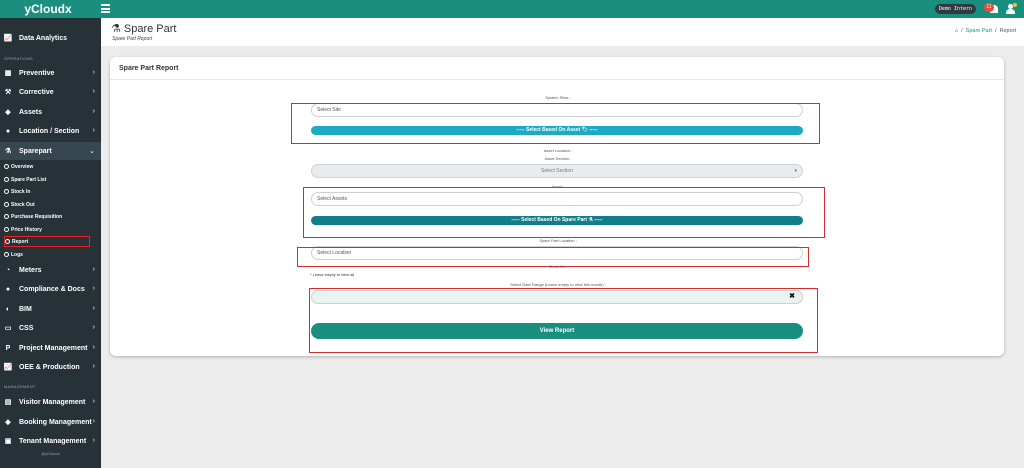 Image resolution: width=1024 pixels, height=468 pixels. Describe the element at coordinates (105, 8) in the screenshot. I see `hamburger-menu-icon` at that location.